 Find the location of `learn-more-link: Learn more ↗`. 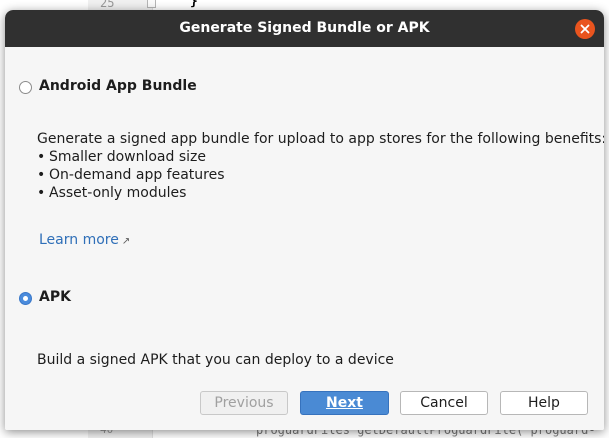

learn-more-link: Learn more ↗ is located at coordinates (84, 240).